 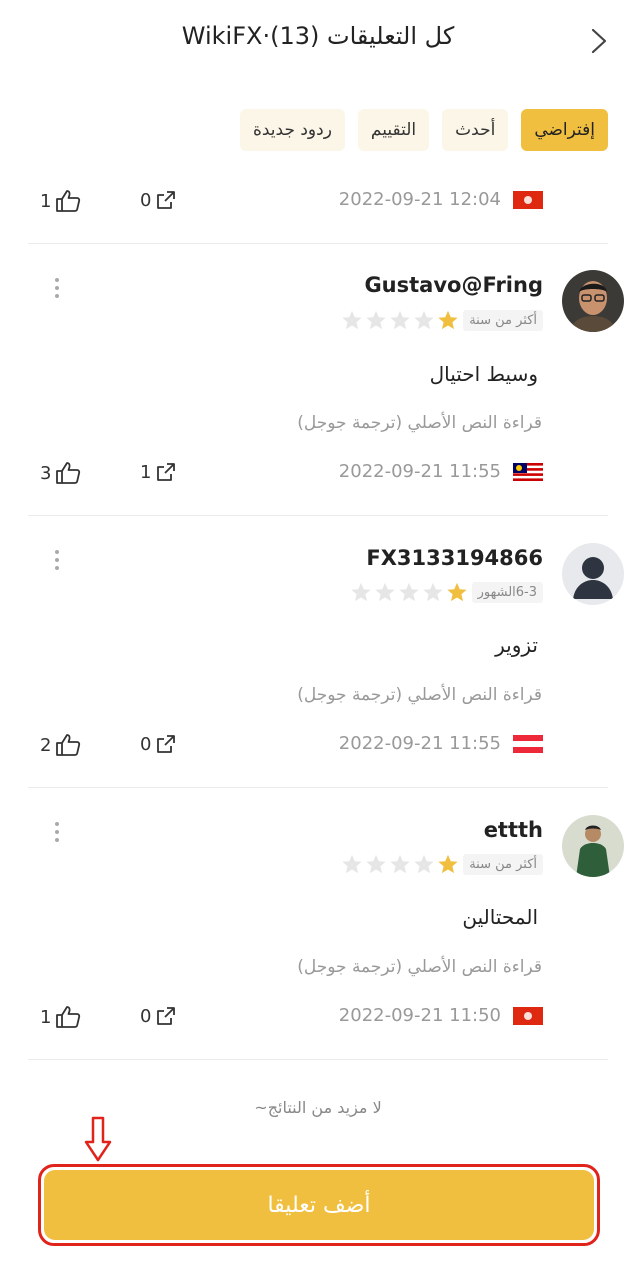 What do you see at coordinates (291, 748) in the screenshot?
I see `comment-meta-row: 2022-09-21 11:55 0 2` at bounding box center [291, 748].